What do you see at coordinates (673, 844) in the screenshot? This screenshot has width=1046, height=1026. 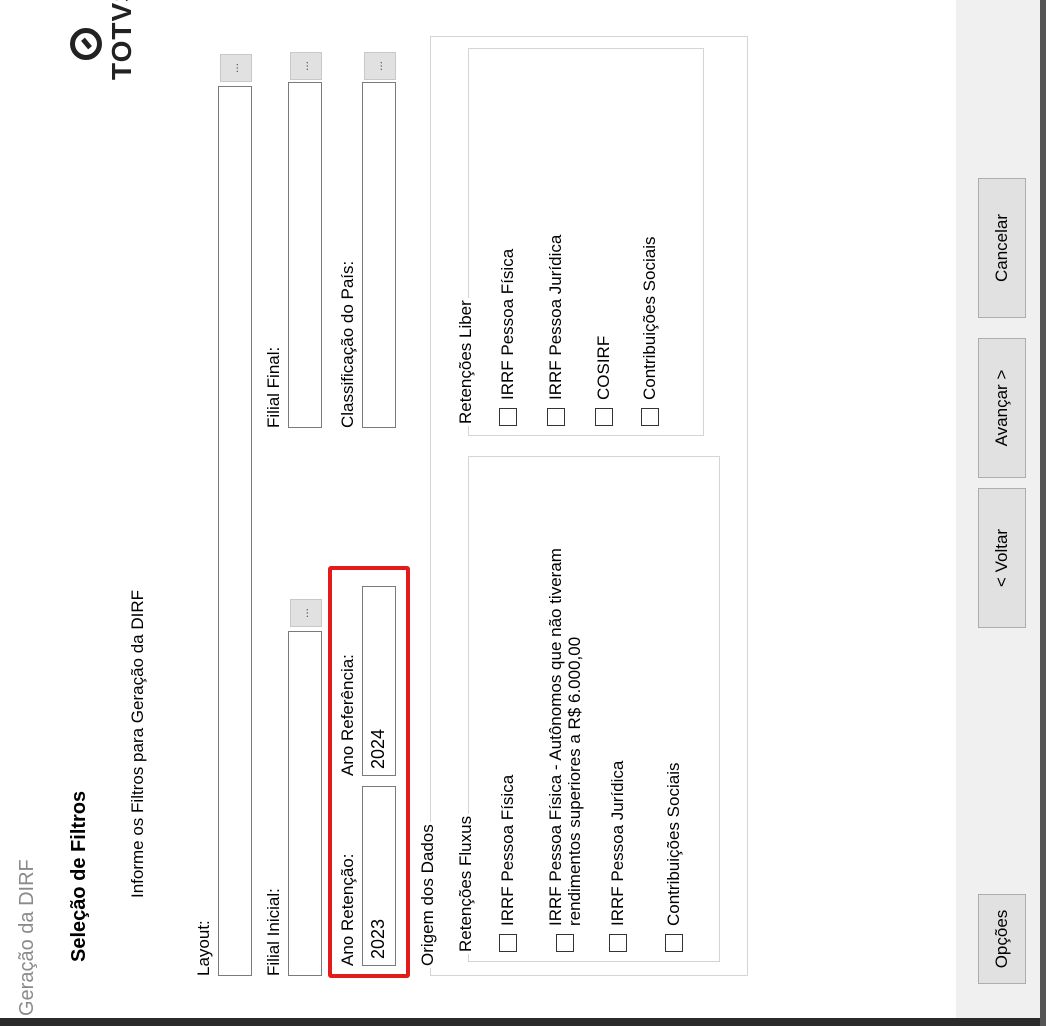 I see `fluxus-contrib-sociais-label: Contribuições Sociais` at bounding box center [673, 844].